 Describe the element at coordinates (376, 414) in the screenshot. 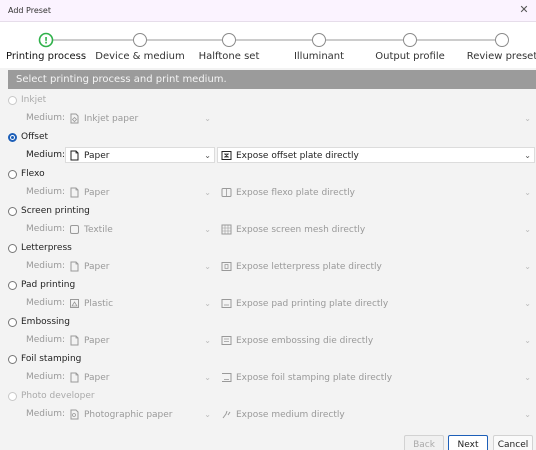

I see `exposure-dropdown: Expose medium directly ⌄` at that location.